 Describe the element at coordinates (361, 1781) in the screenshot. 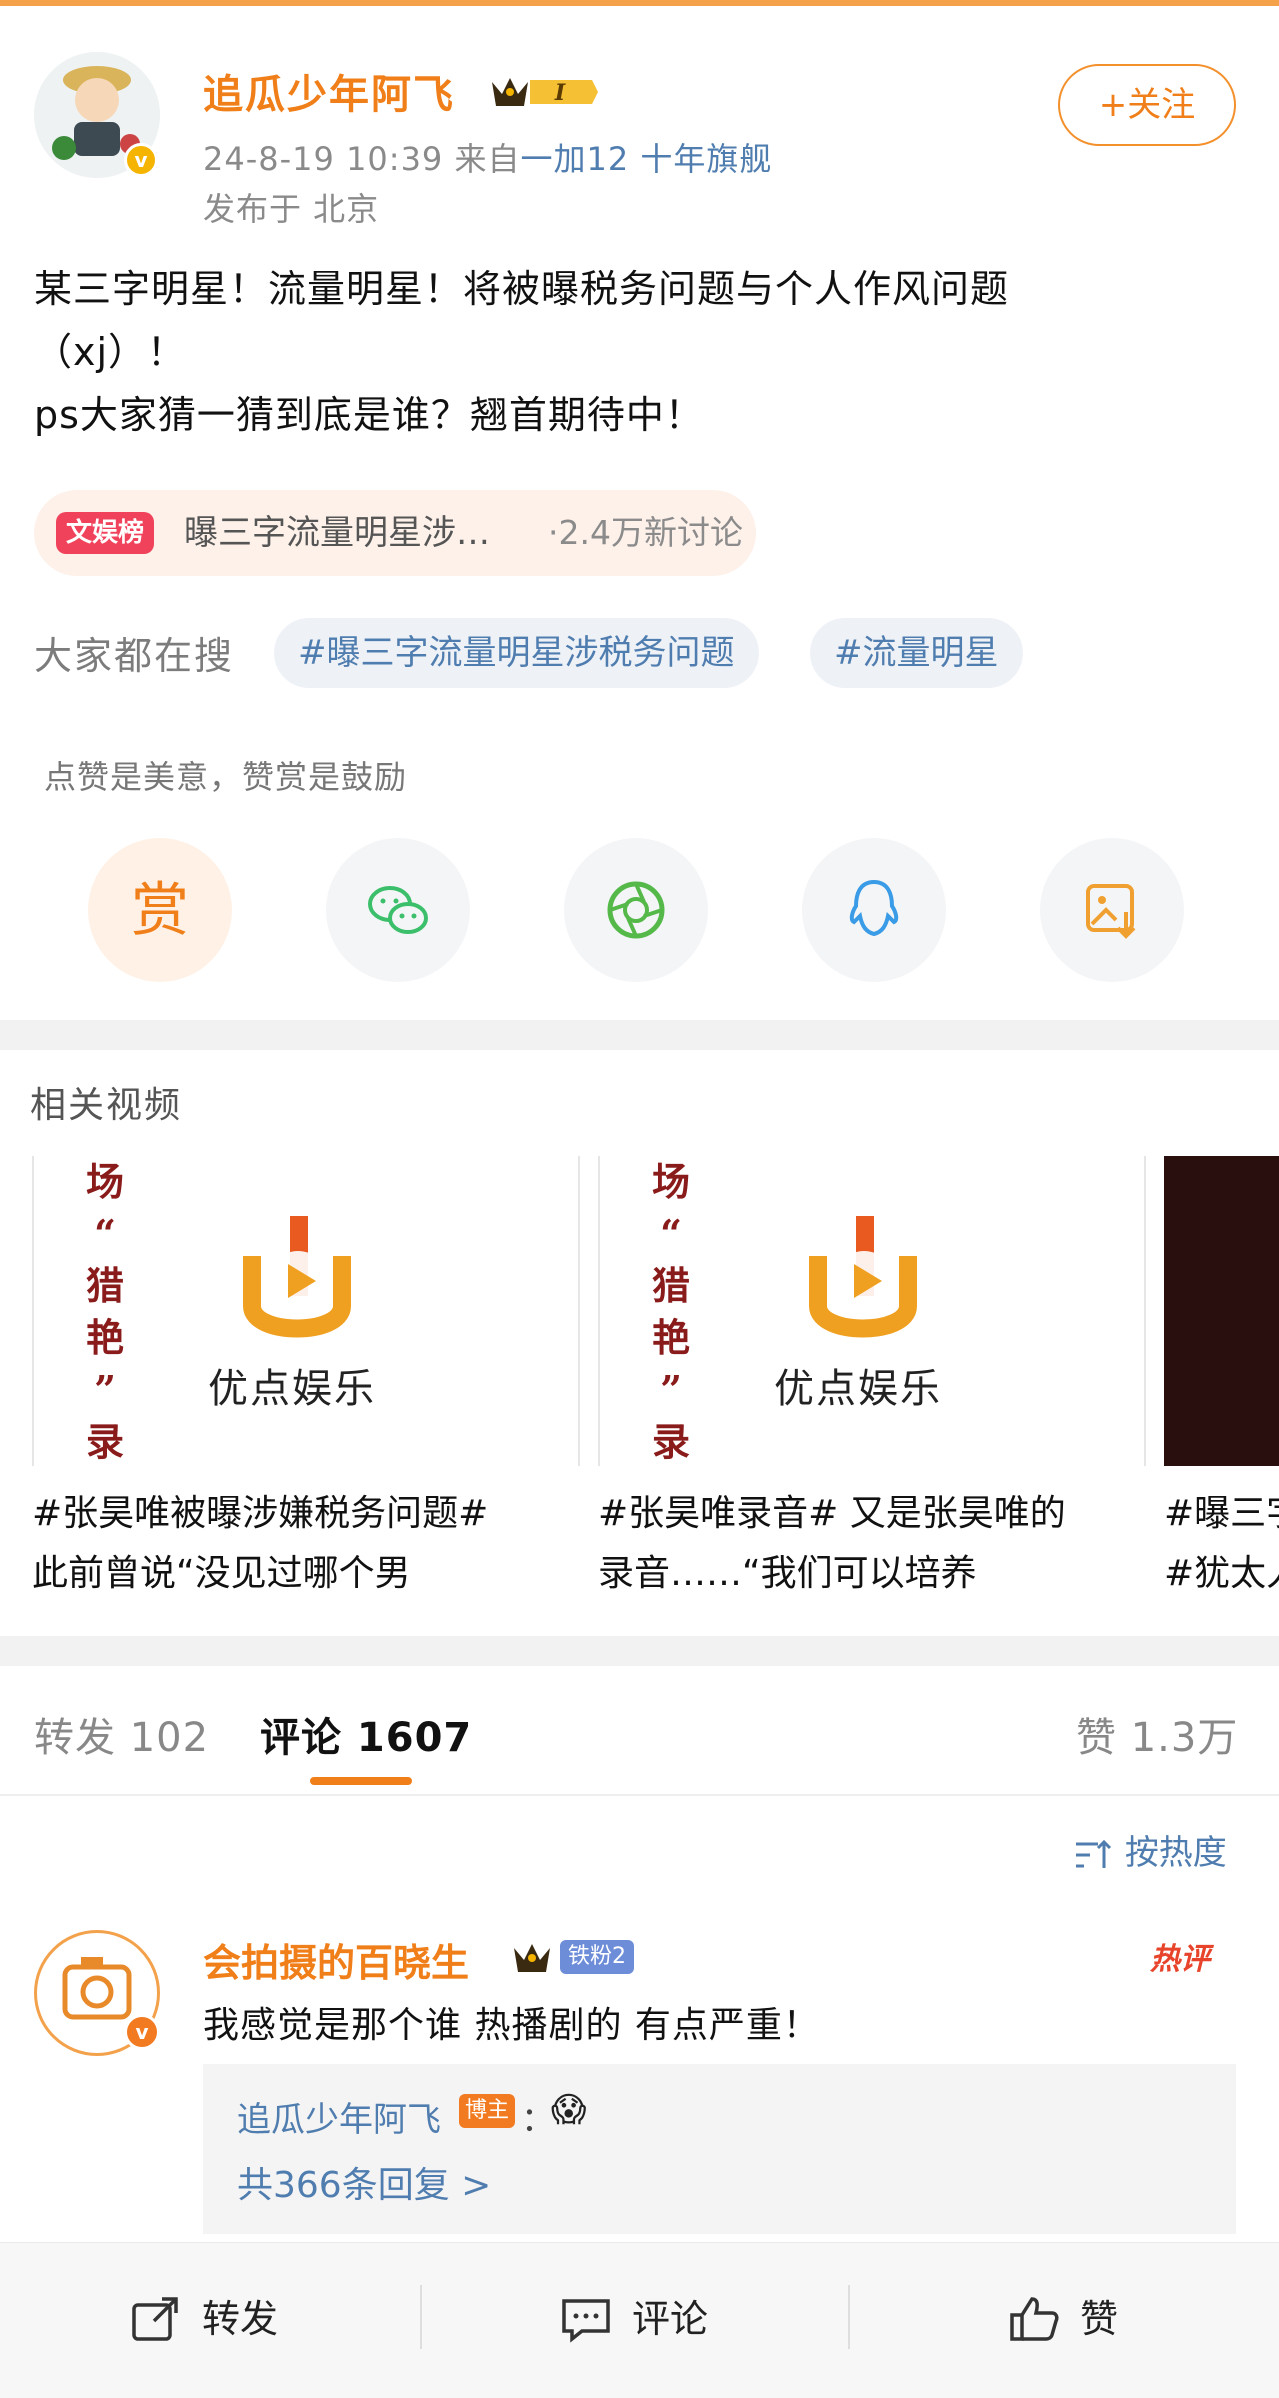

I see `active-tab-indicator` at that location.